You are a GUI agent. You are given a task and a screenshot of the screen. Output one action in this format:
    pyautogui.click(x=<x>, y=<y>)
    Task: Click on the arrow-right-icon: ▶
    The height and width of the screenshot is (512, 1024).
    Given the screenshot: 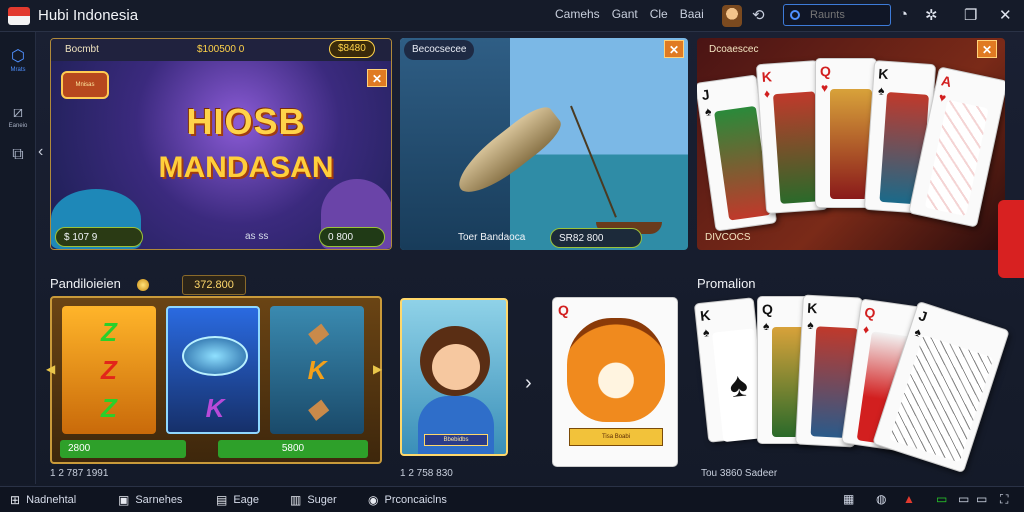 What is the action you would take?
    pyautogui.click(x=377, y=369)
    